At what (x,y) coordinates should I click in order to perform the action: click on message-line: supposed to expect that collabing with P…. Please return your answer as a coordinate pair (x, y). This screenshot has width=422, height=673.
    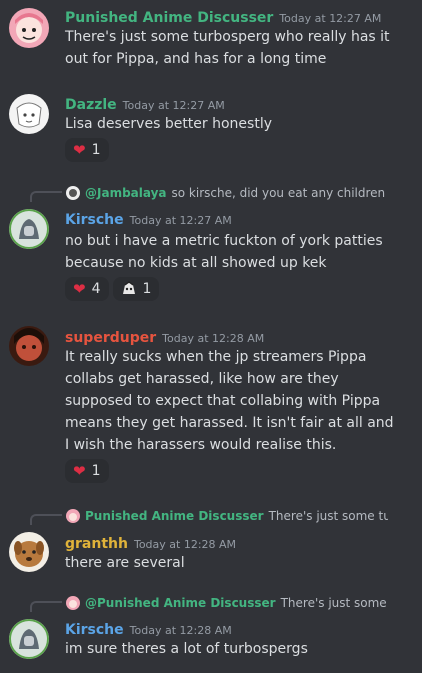
    Looking at the image, I should click on (223, 401).